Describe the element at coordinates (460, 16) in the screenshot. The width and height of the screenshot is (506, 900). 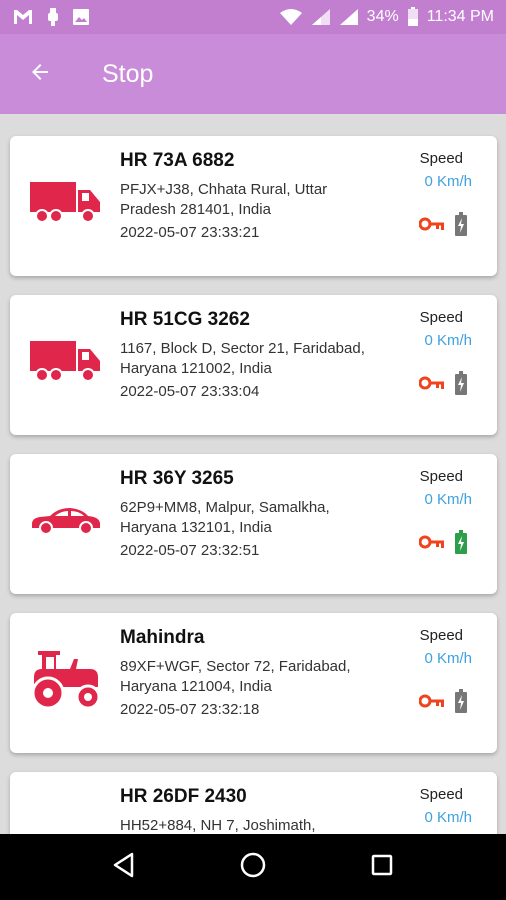
I see `clock: 11:34 PM` at that location.